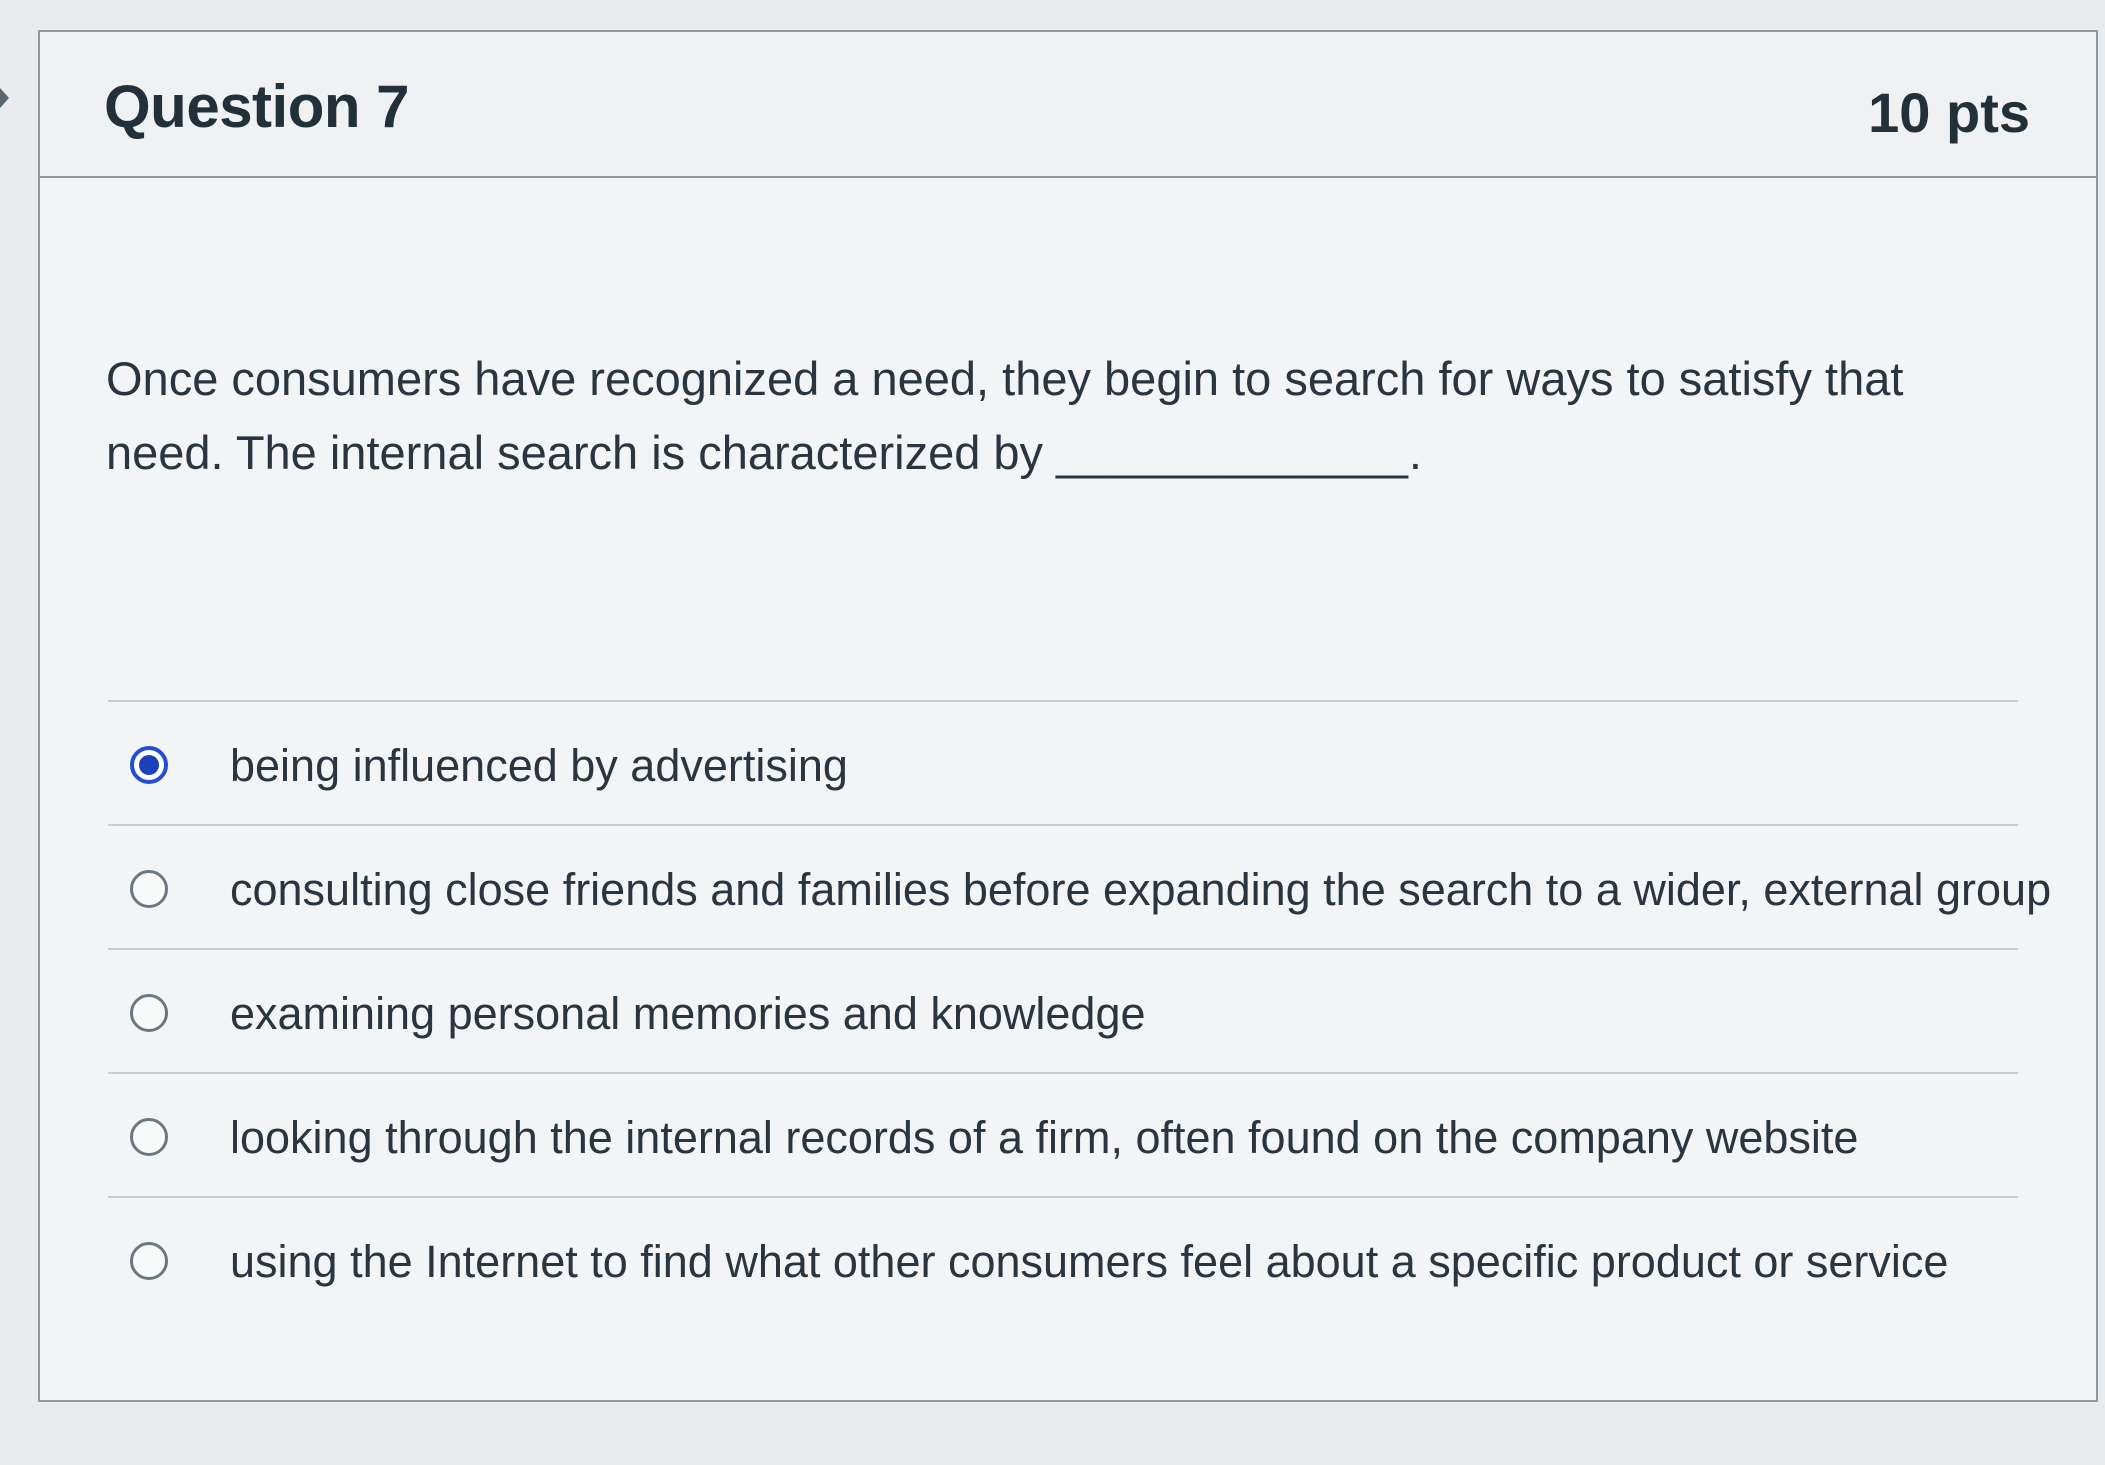 The height and width of the screenshot is (1465, 2105). I want to click on radio-dot-icon, so click(149, 765).